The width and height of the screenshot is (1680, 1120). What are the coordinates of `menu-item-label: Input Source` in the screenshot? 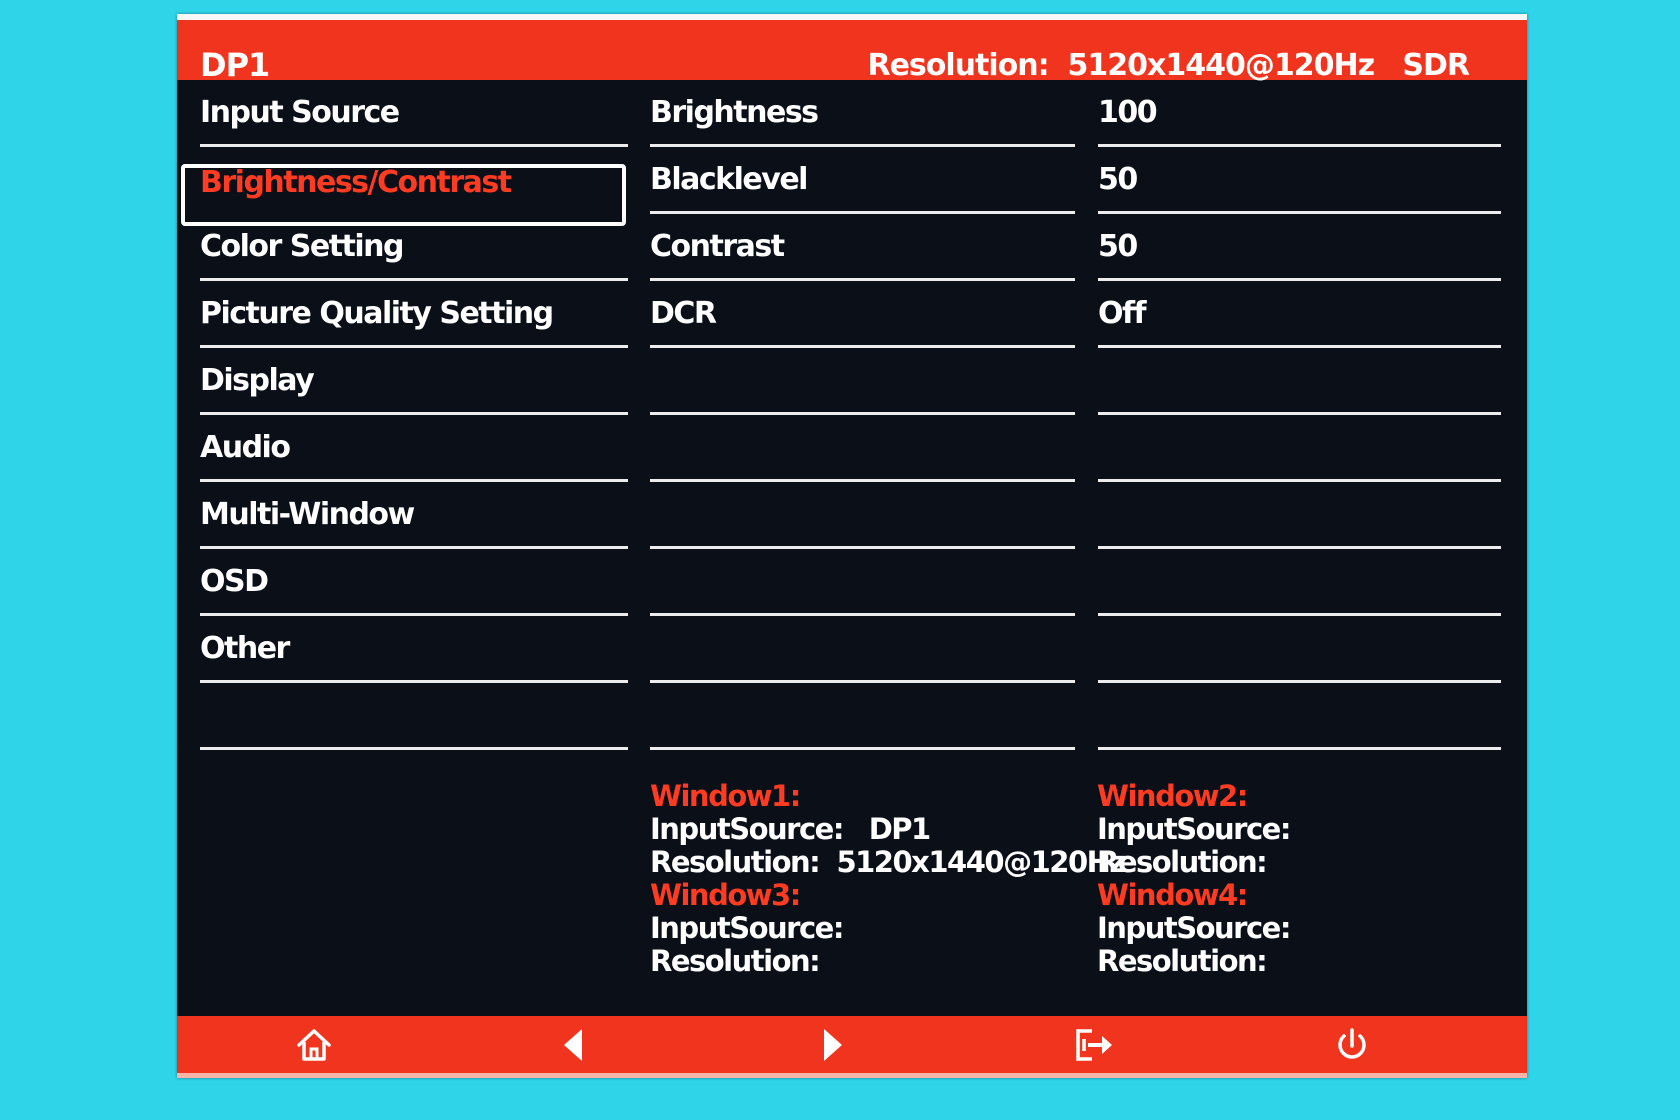 It's located at (300, 112).